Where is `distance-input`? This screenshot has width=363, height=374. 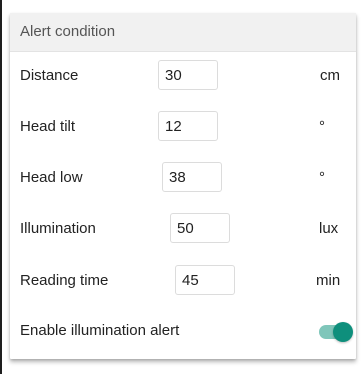 distance-input is located at coordinates (188, 75).